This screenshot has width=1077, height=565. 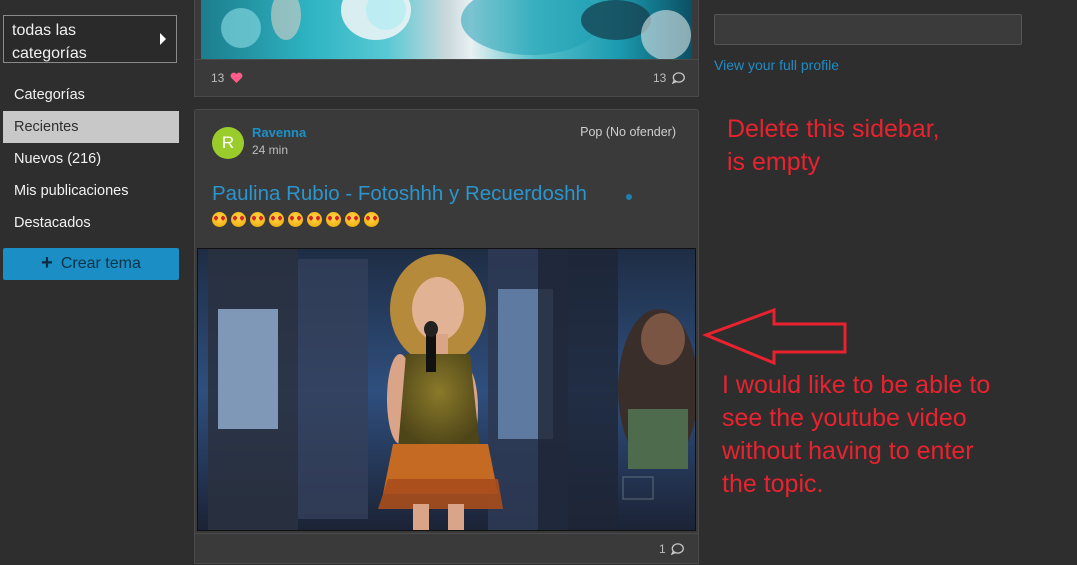 What do you see at coordinates (773, 484) in the screenshot?
I see `annotation-line: the topic.` at bounding box center [773, 484].